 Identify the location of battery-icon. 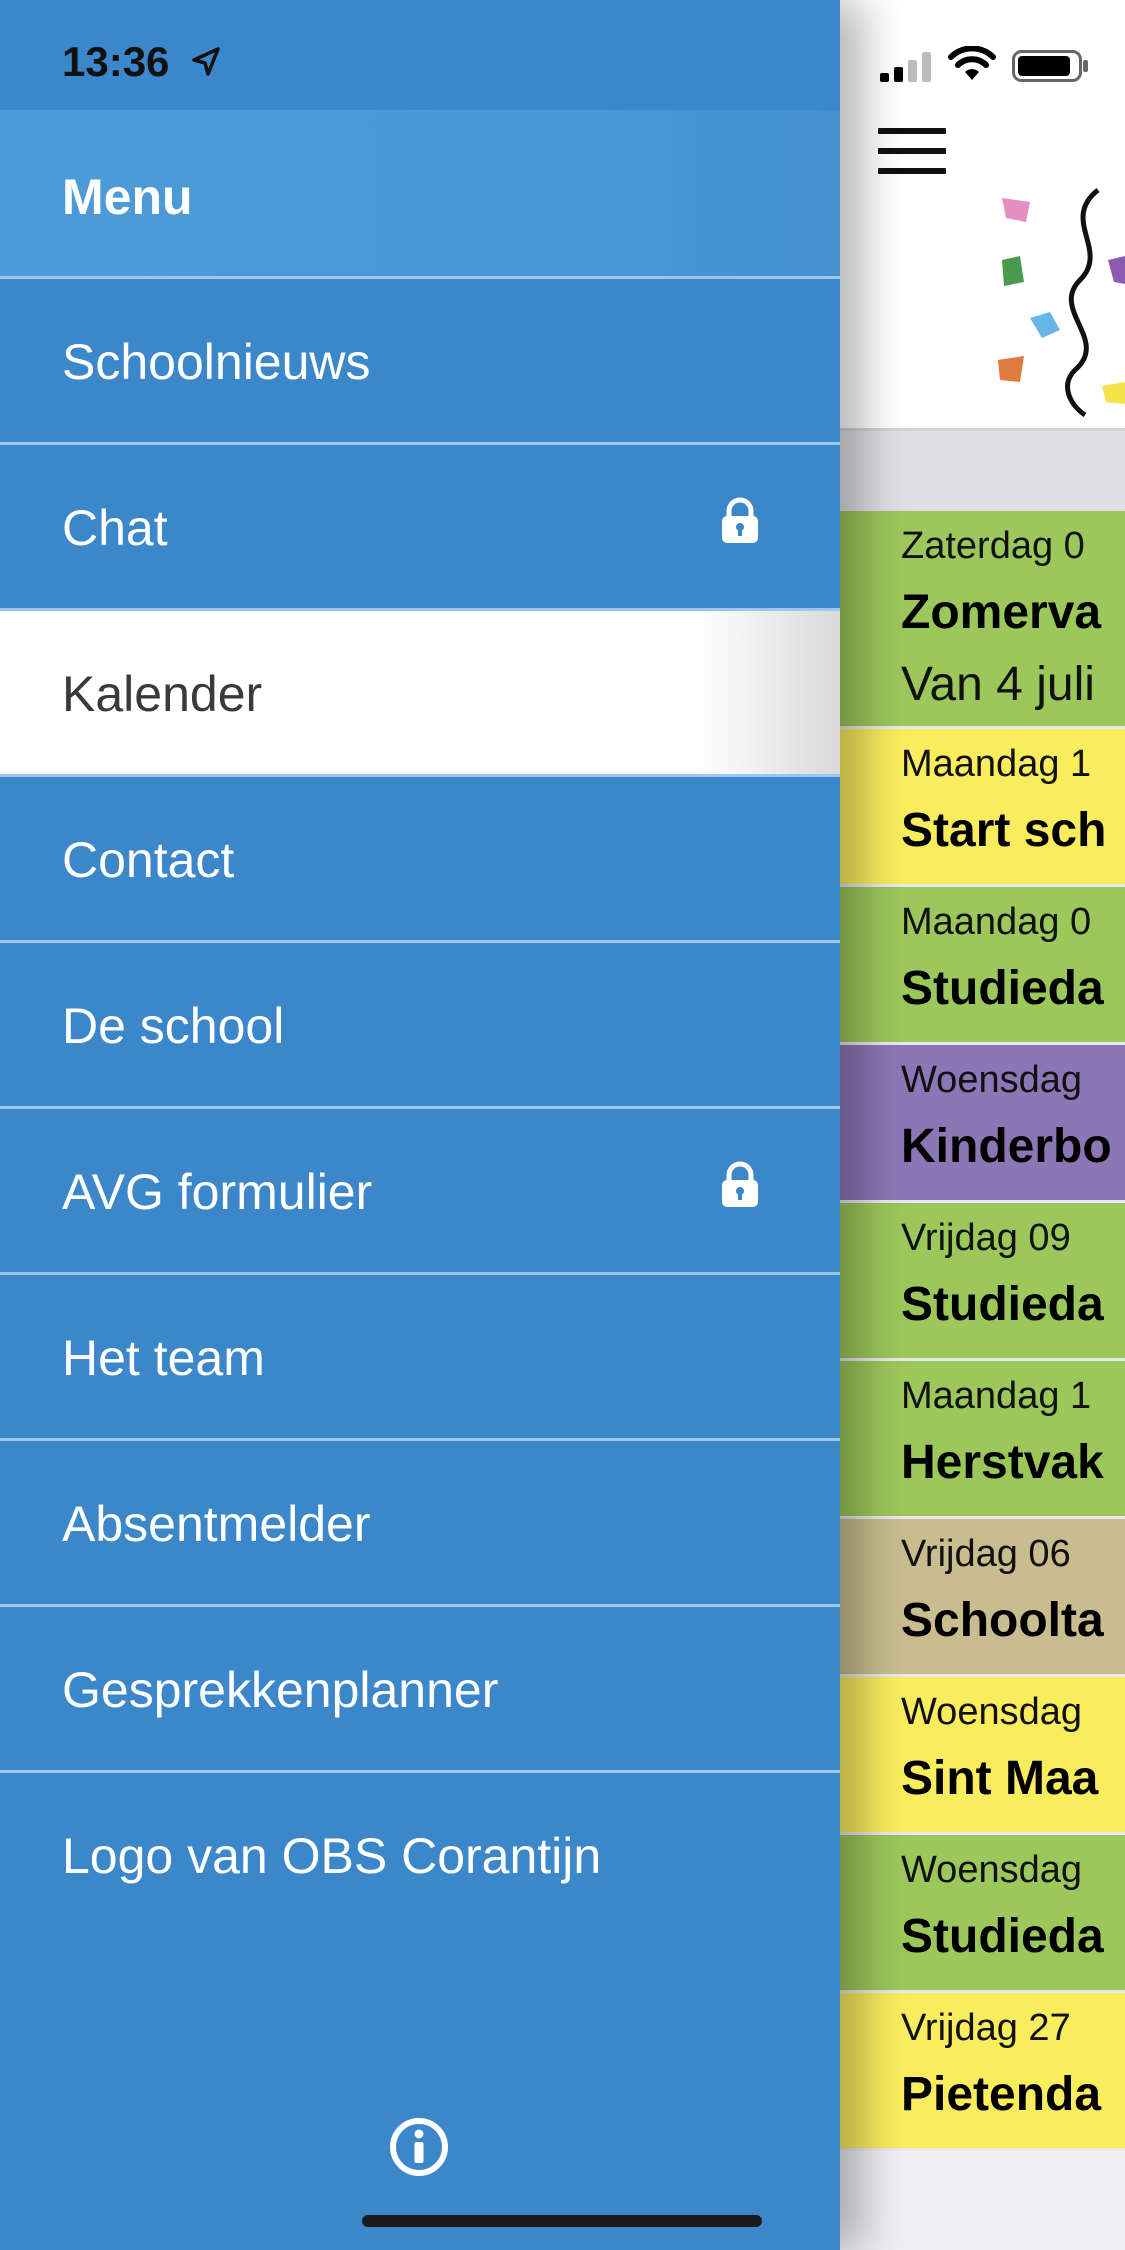
(1050, 66).